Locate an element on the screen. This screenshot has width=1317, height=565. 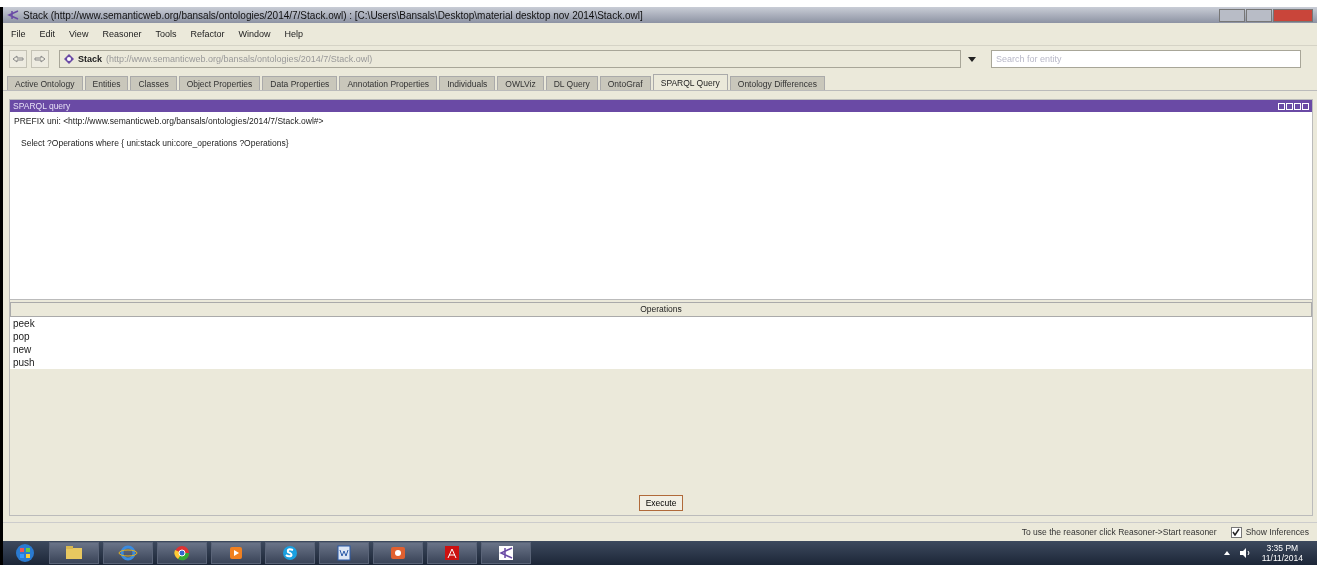
execute-button: Execute is located at coordinates (661, 503).